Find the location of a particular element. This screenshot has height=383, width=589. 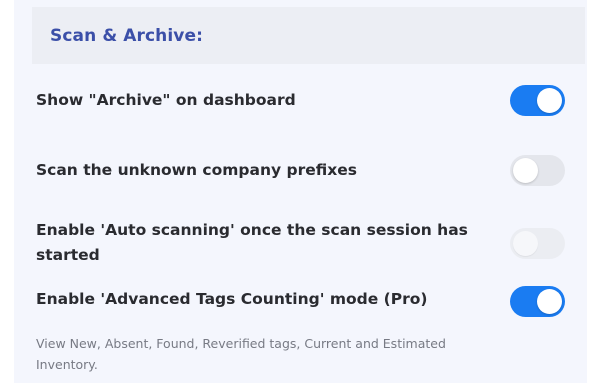

section-header: Scan & Archive: is located at coordinates (308, 35).